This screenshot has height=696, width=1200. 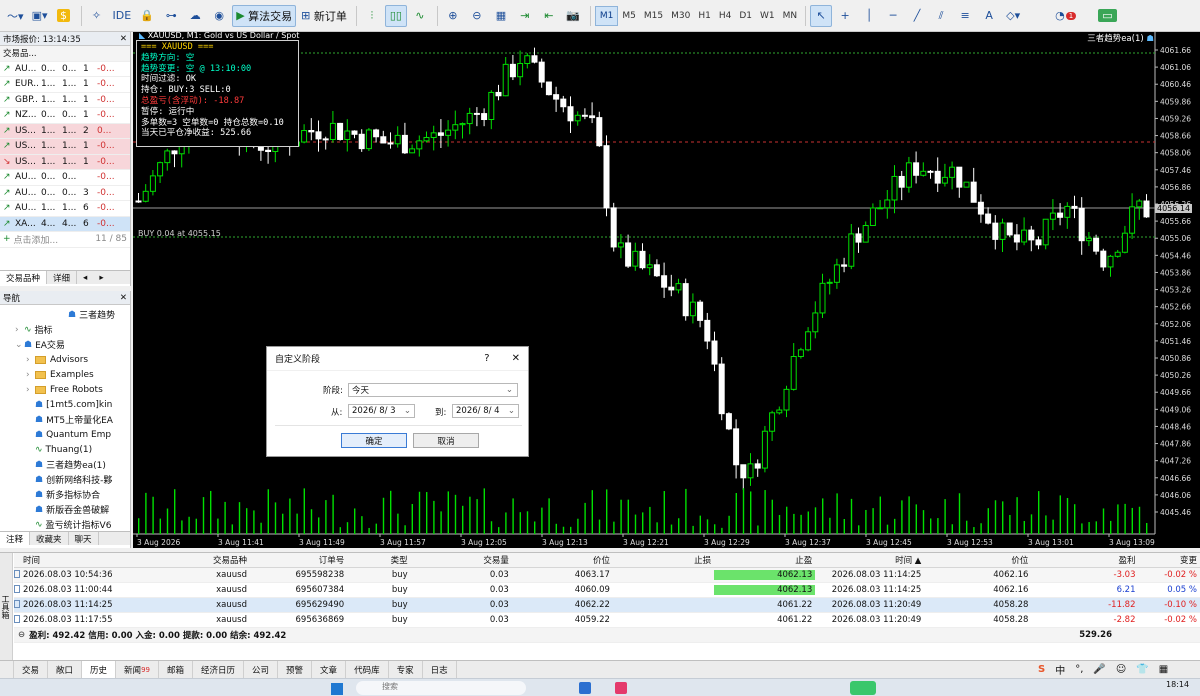 What do you see at coordinates (461, 560) in the screenshot?
I see `column-header: 交易量` at bounding box center [461, 560].